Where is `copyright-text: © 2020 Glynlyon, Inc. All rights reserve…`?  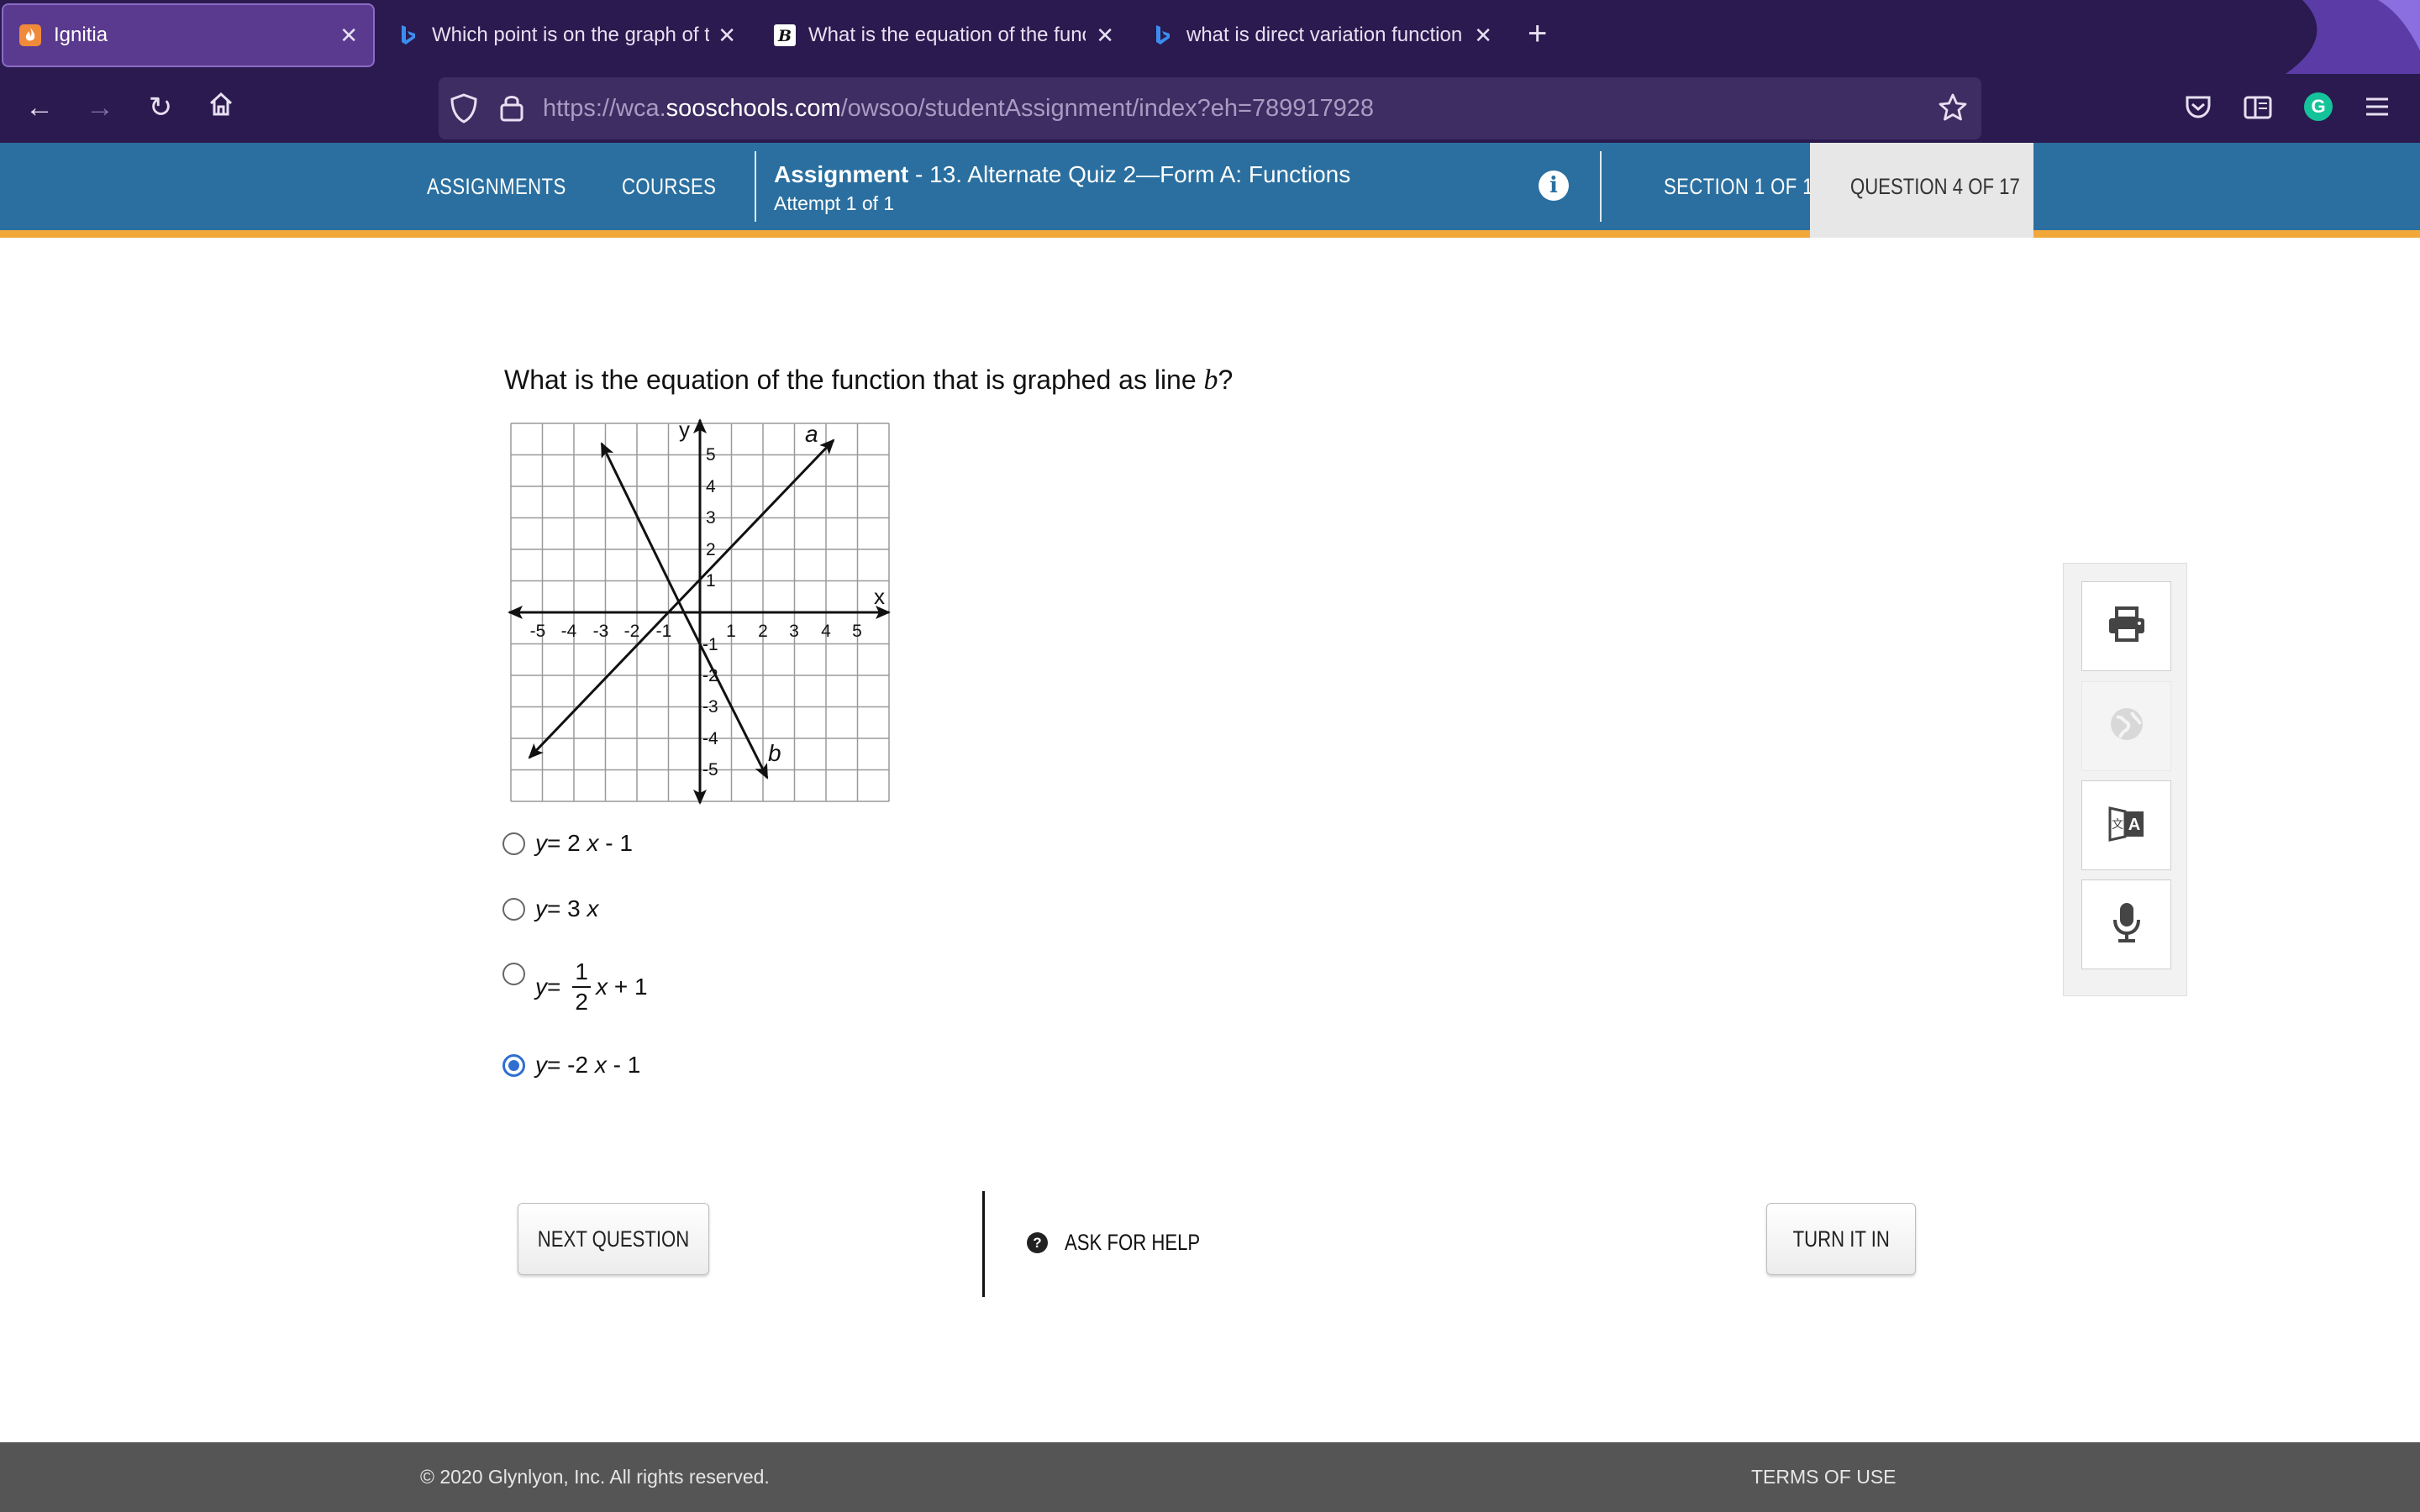
copyright-text: © 2020 Glynlyon, Inc. All rights reserve… is located at coordinates (595, 1477).